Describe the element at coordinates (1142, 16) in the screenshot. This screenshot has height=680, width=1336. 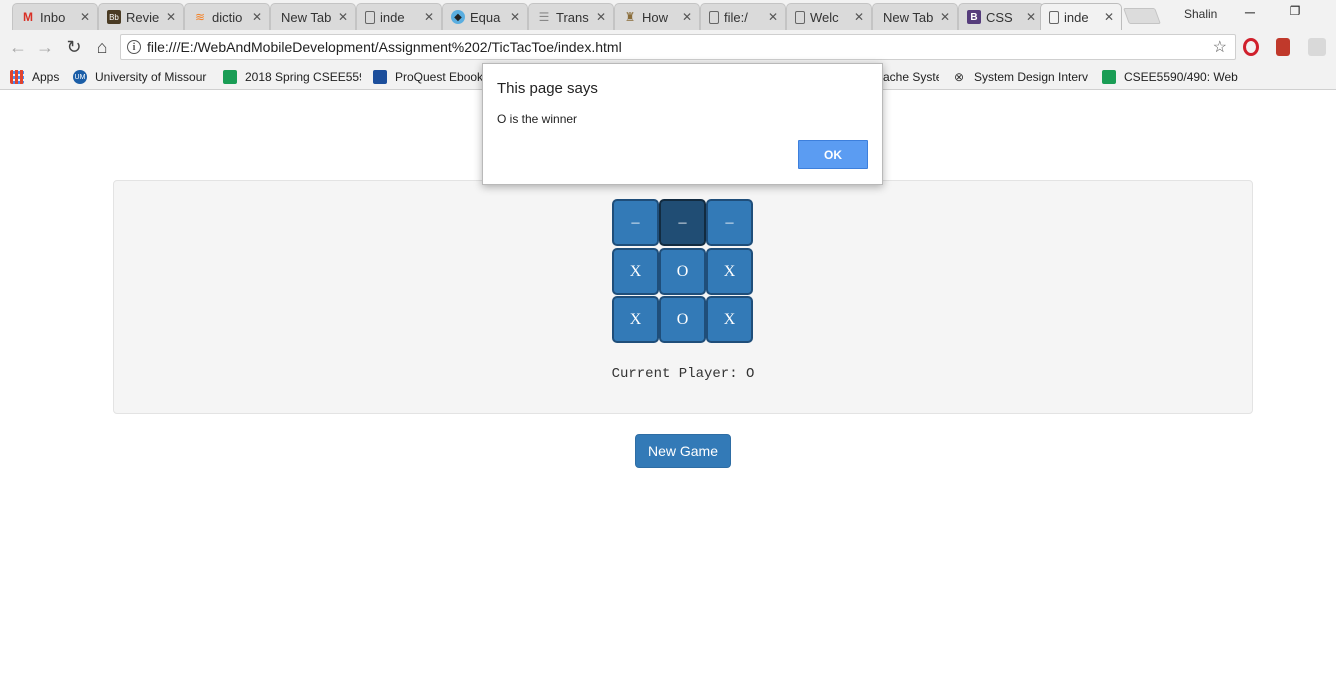
I see `new-tab-button` at that location.